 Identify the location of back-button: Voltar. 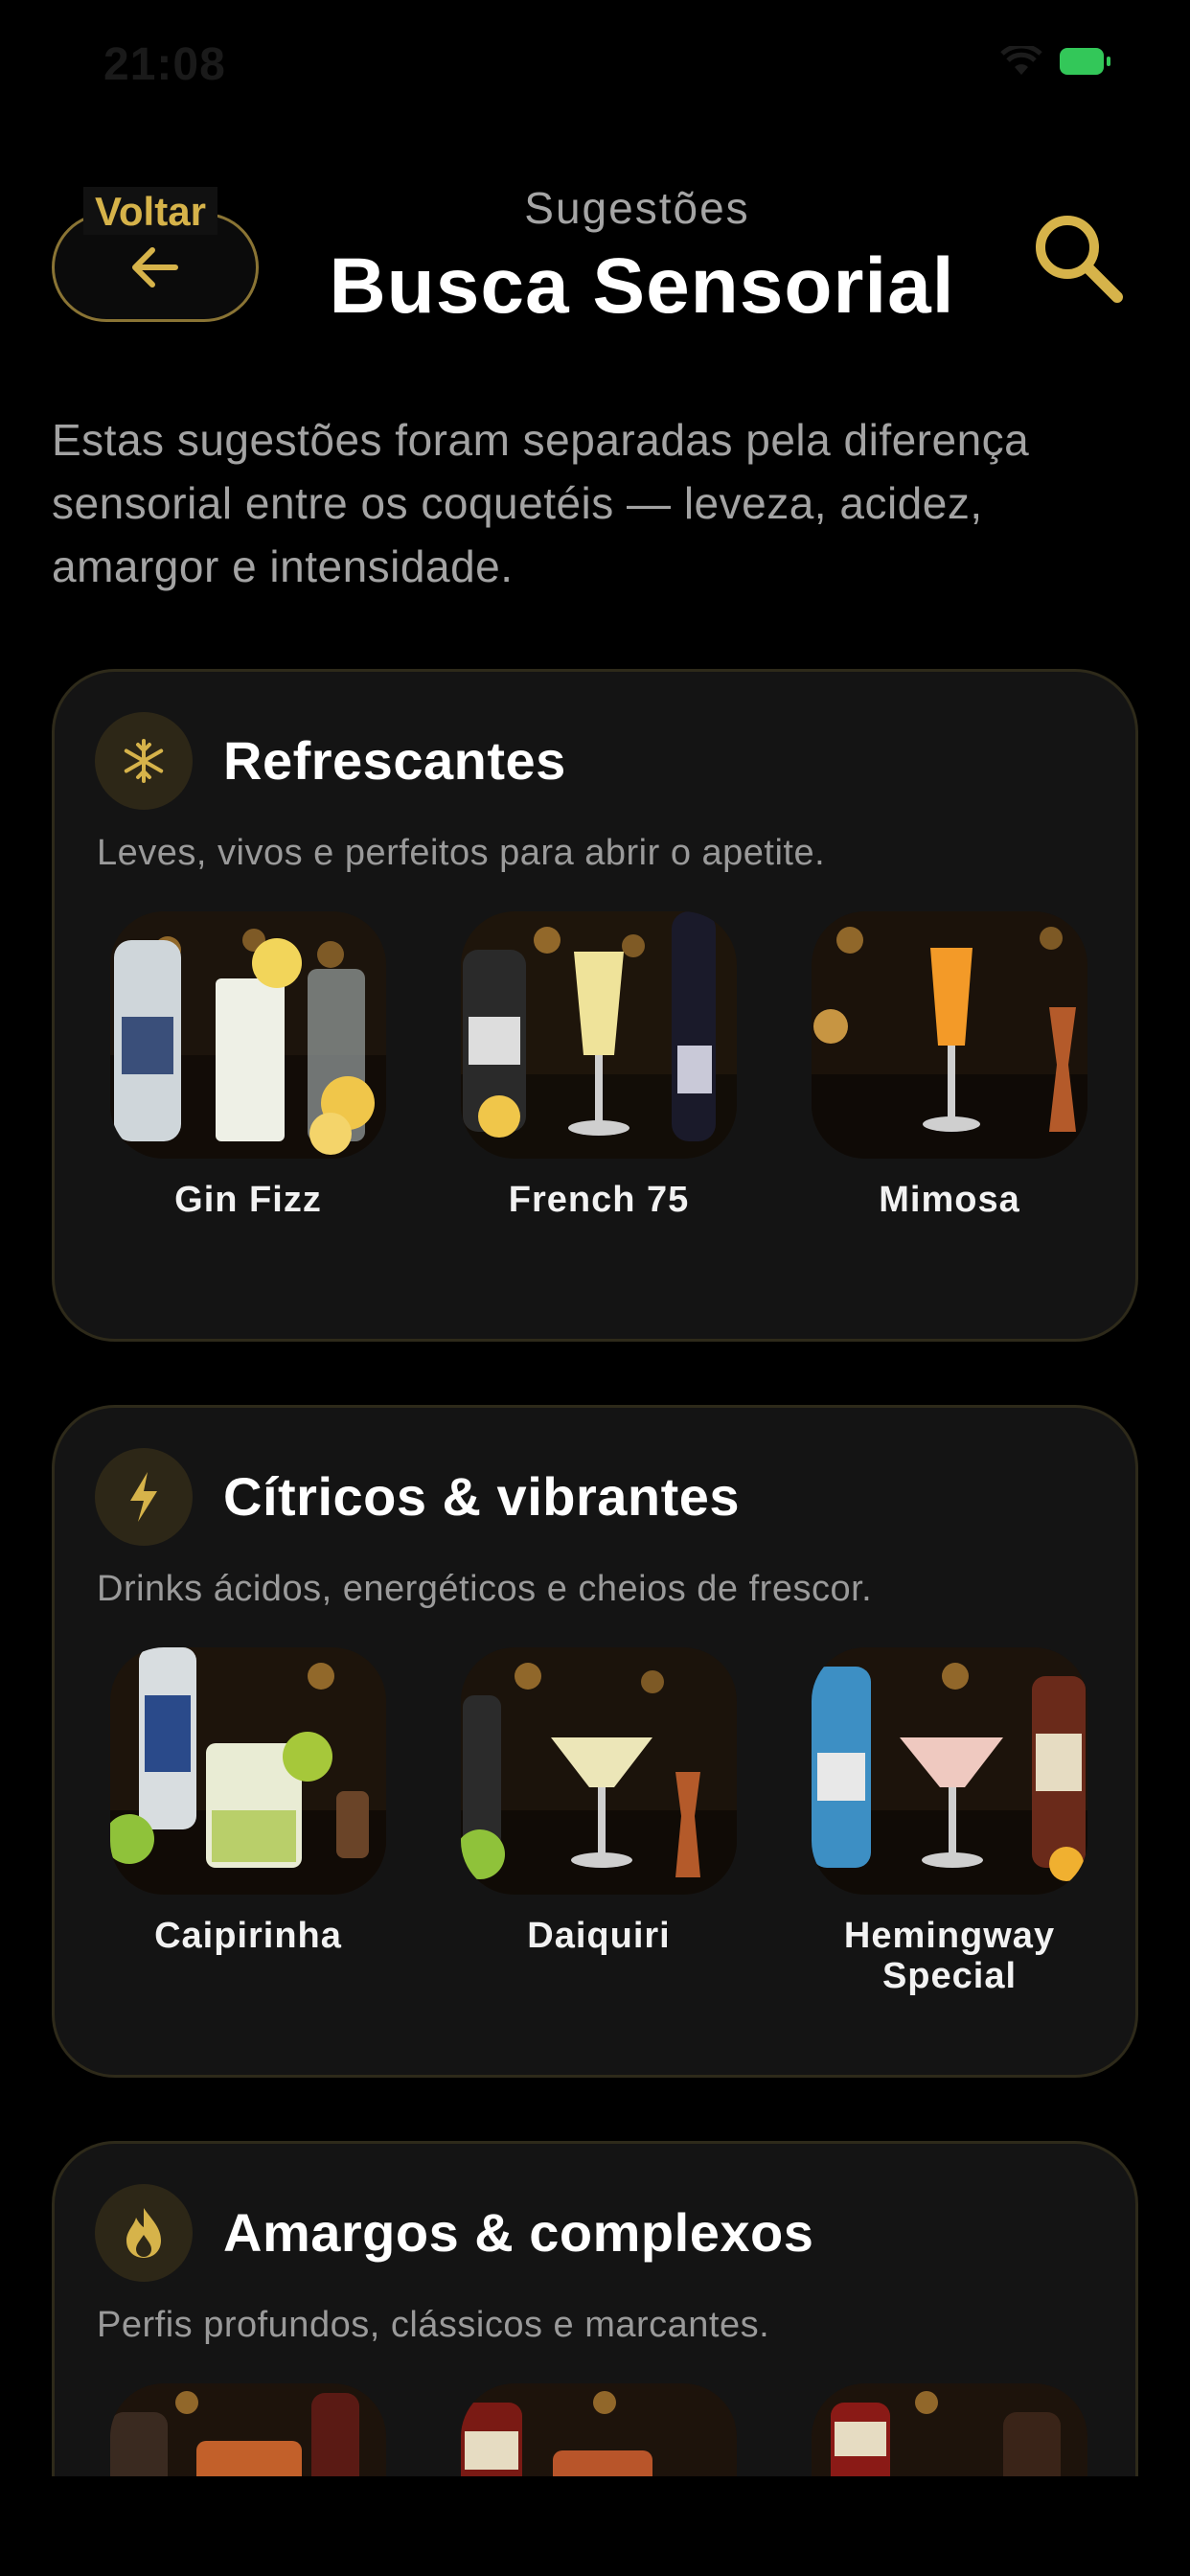
(155, 254).